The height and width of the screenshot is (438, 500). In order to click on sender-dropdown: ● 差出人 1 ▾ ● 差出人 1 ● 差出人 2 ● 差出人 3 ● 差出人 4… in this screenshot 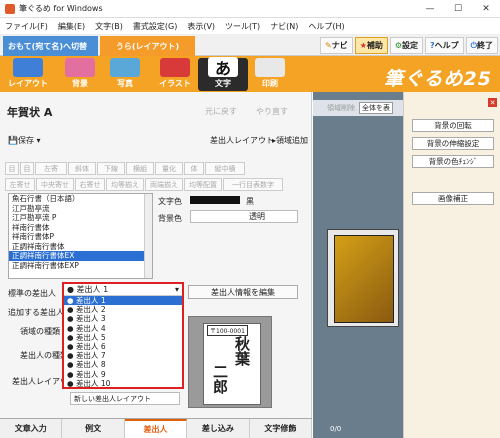, I will do `click(123, 335)`.